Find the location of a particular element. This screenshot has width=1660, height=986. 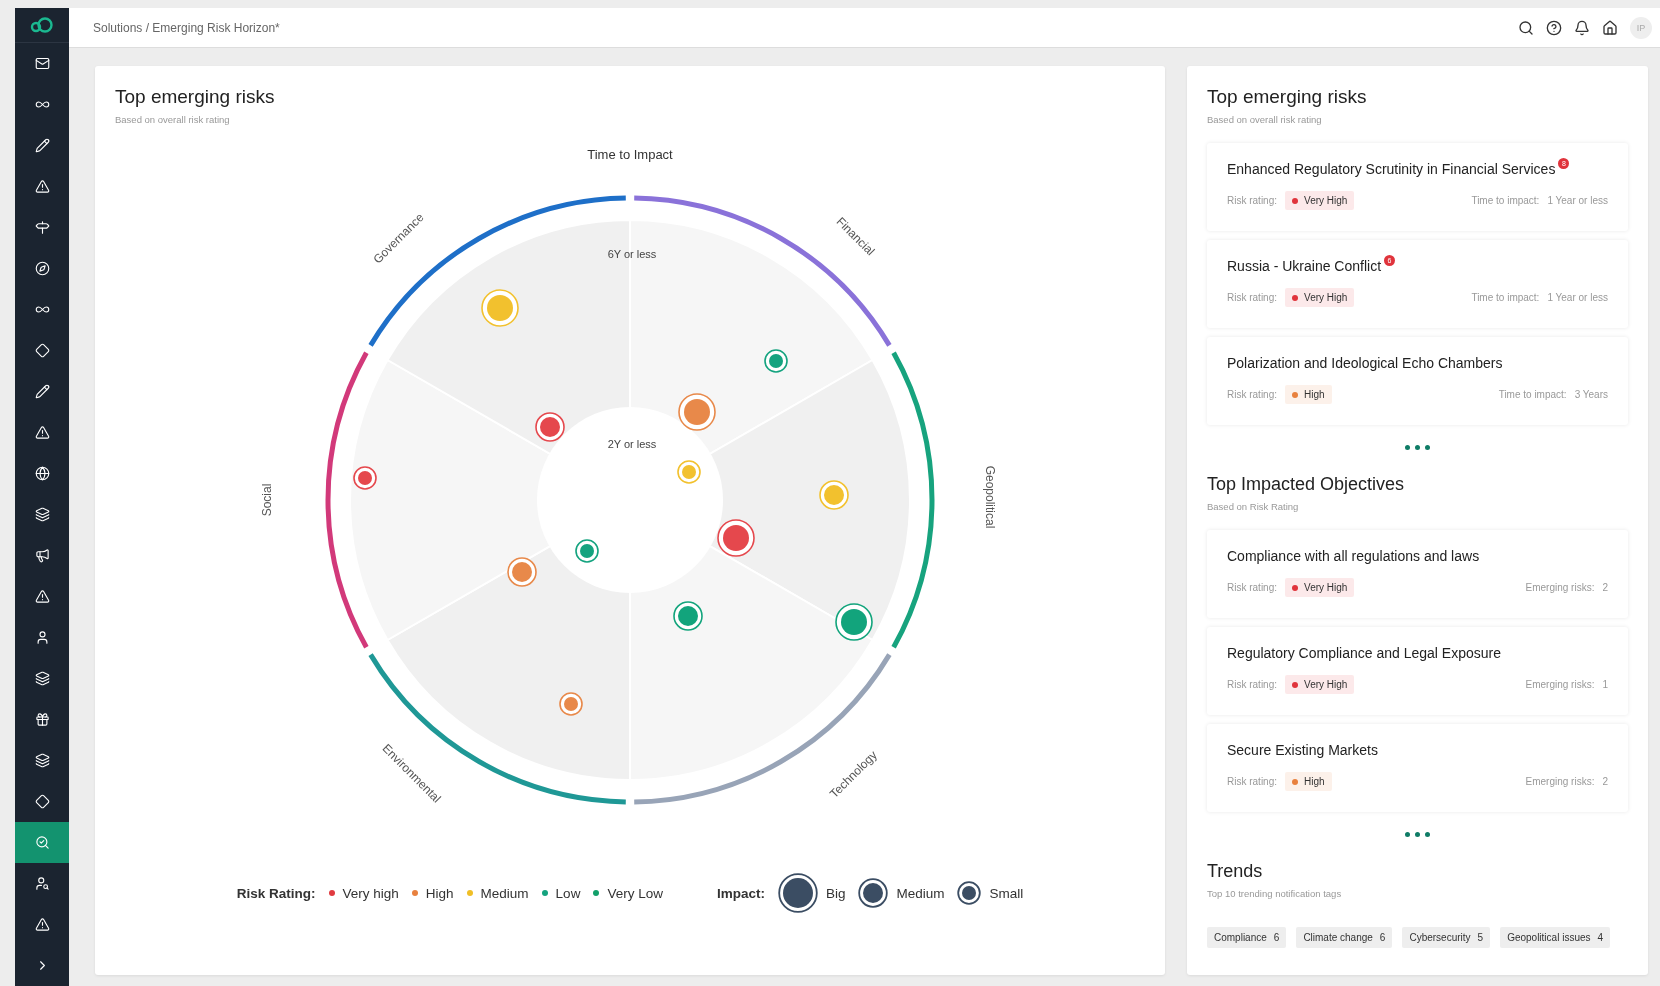

sector-label: Social is located at coordinates (267, 500).